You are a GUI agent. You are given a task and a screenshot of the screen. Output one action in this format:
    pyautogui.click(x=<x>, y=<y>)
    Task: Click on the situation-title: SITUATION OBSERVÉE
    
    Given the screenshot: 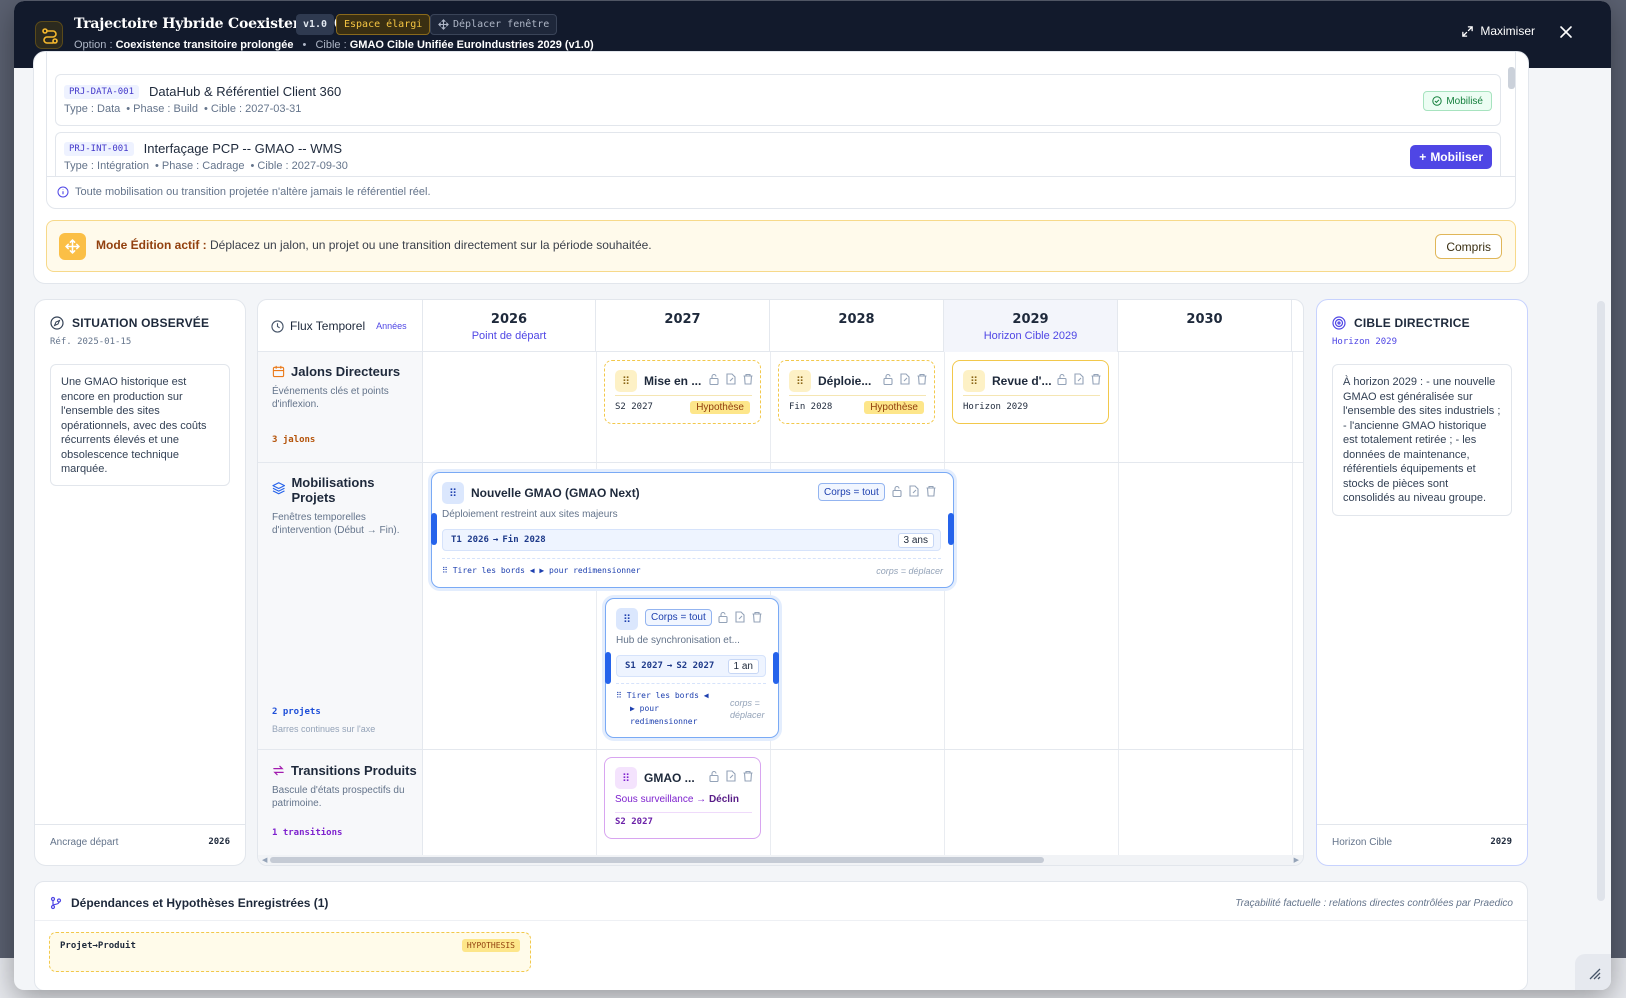 What is the action you would take?
    pyautogui.click(x=141, y=323)
    